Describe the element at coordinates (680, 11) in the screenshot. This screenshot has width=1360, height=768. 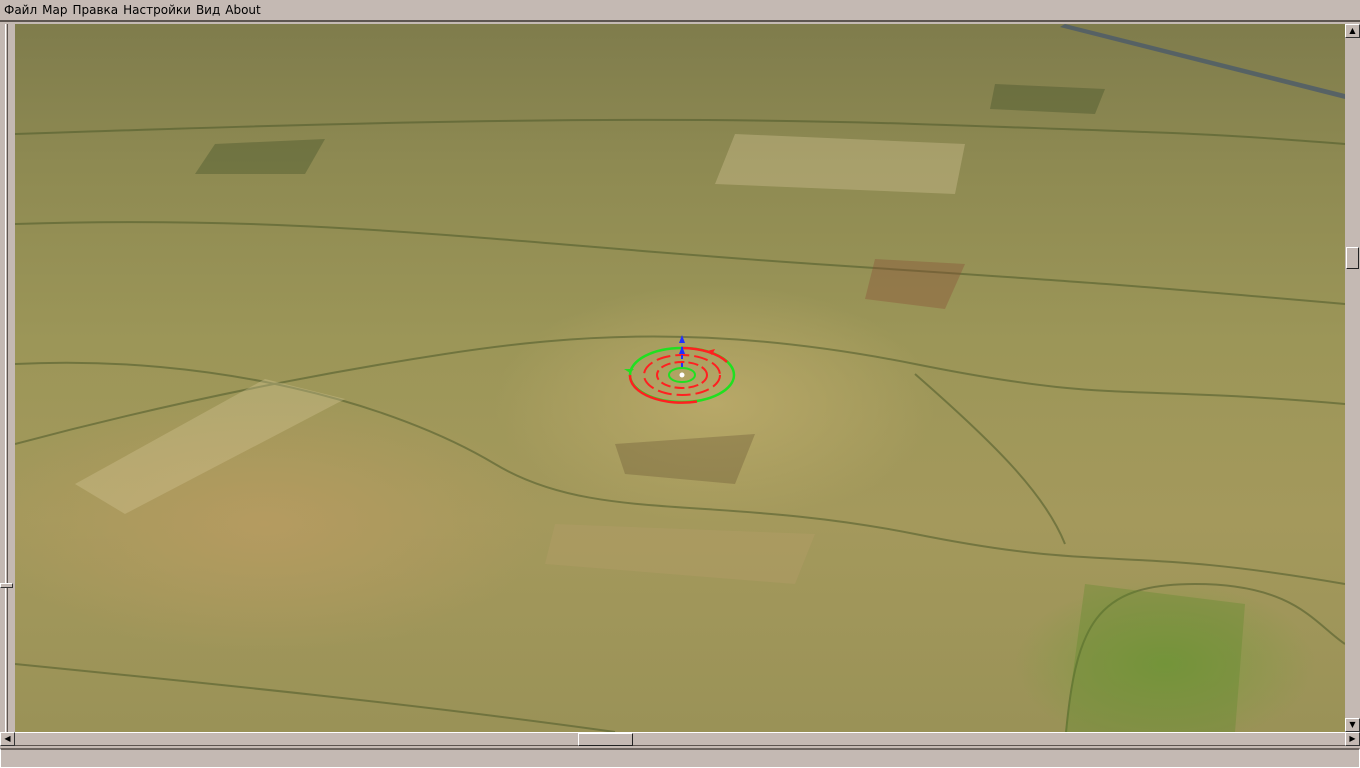
I see `menu-bar: Файл Map Правка Настройки Вид About` at that location.